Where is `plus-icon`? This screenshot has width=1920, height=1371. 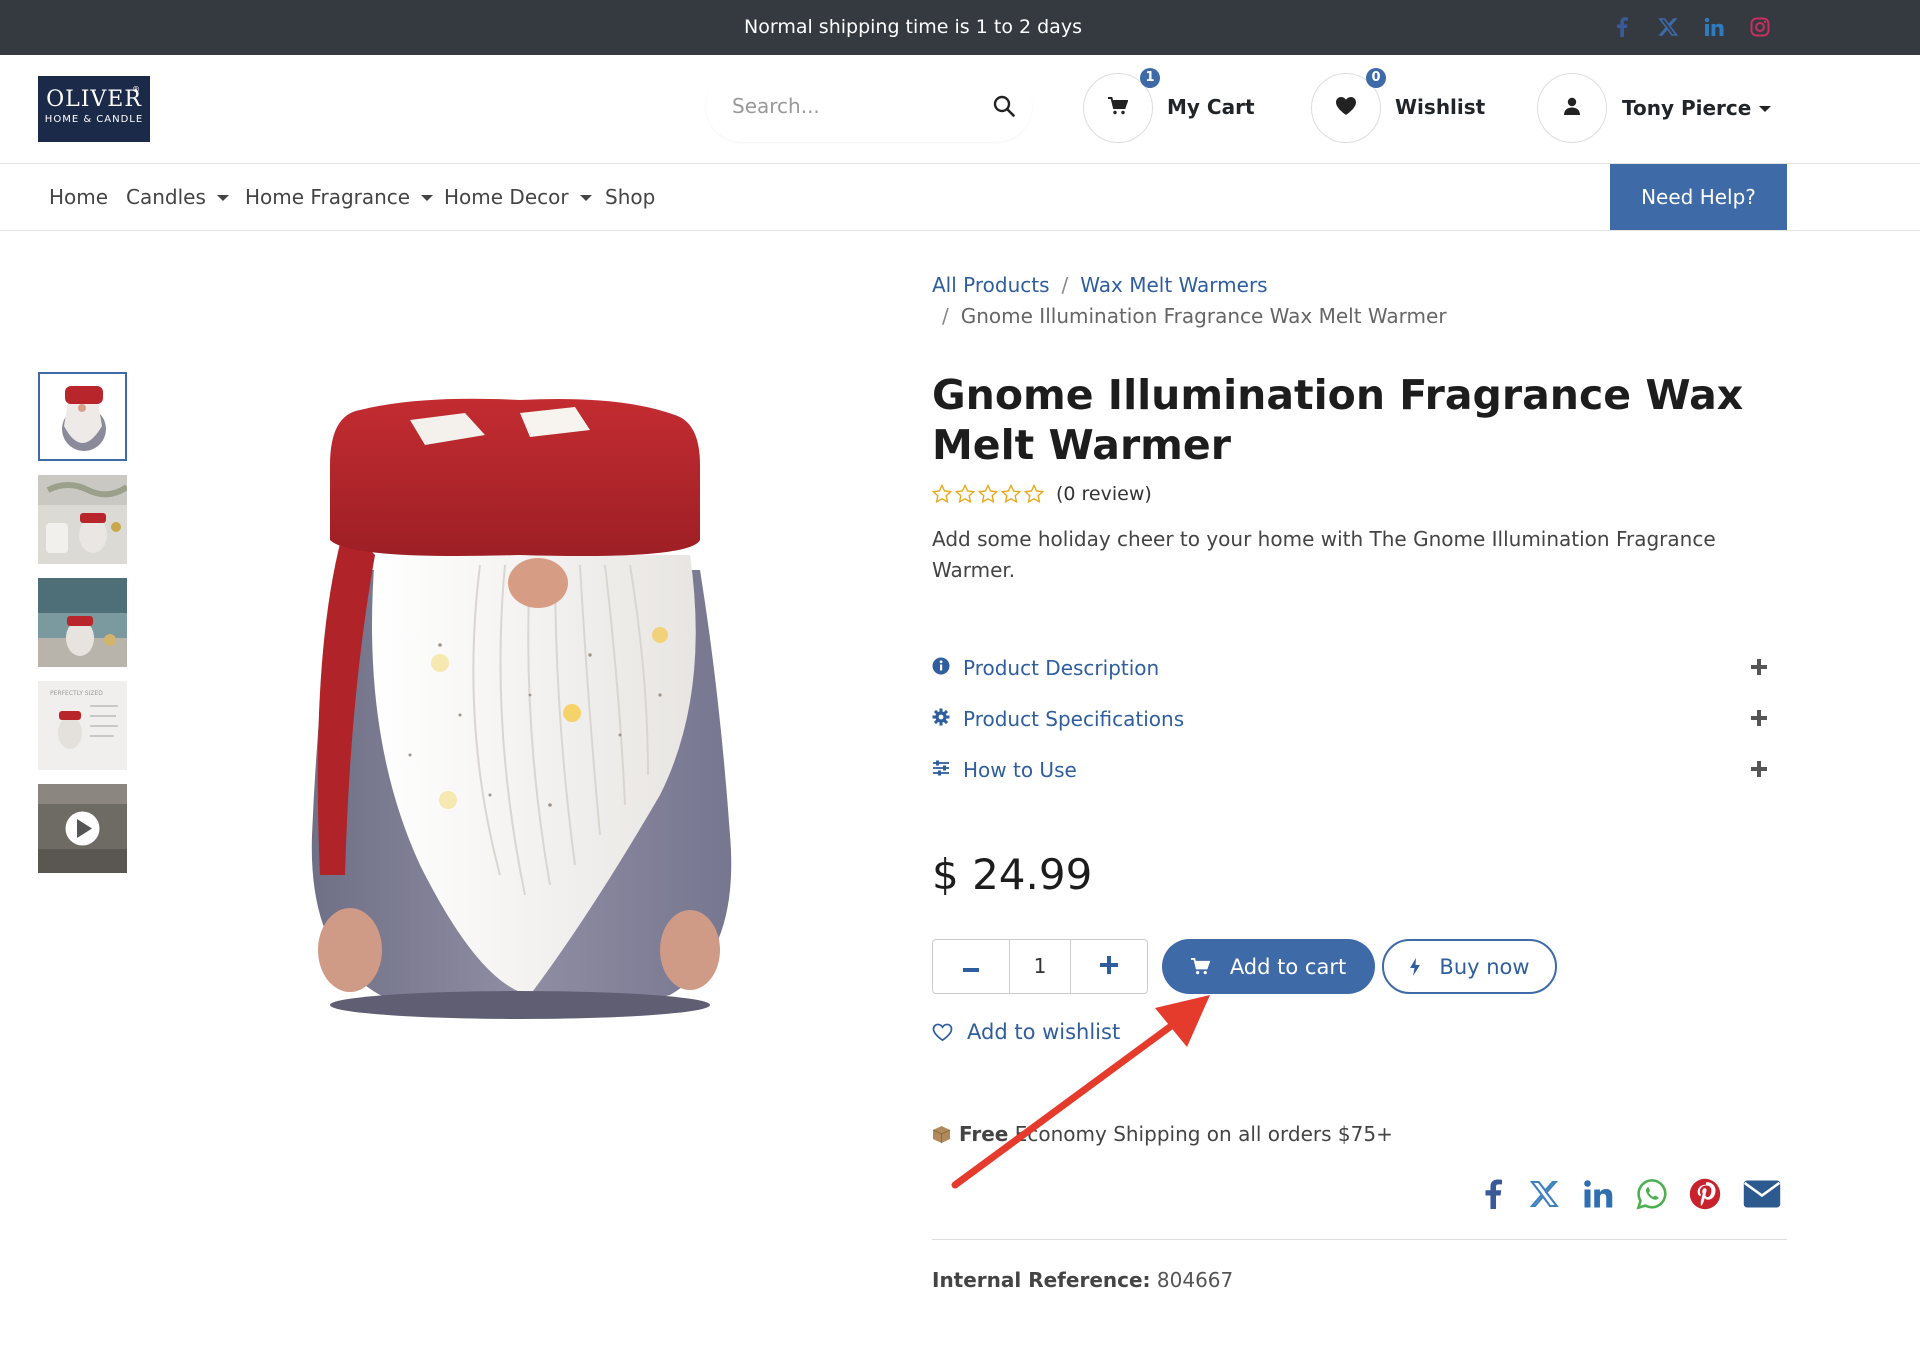 plus-icon is located at coordinates (1109, 966).